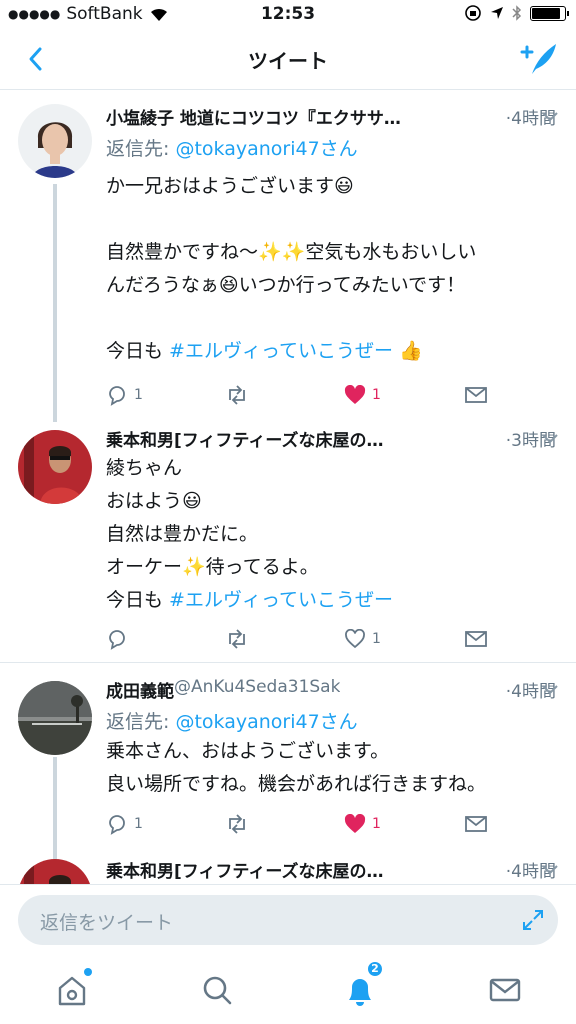 This screenshot has height=1024, width=576. I want to click on text-line: 自然は豊かだに。, so click(182, 534).